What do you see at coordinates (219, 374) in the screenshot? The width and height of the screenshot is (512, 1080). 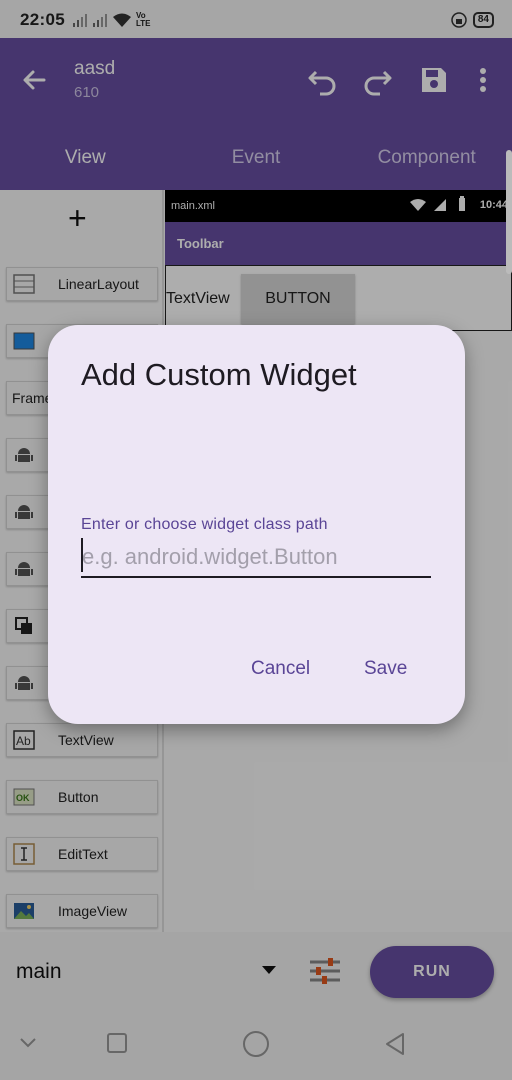 I see `dialog-title: Add Custom Widget` at bounding box center [219, 374].